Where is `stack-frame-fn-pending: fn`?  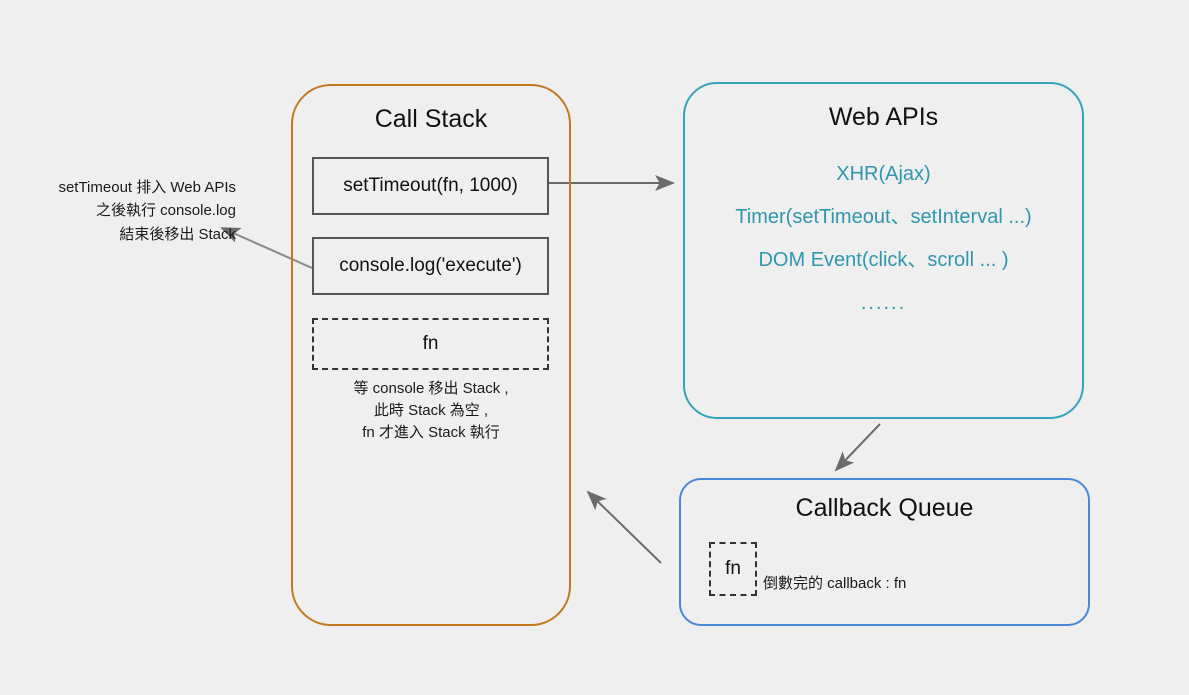 stack-frame-fn-pending: fn is located at coordinates (430, 344).